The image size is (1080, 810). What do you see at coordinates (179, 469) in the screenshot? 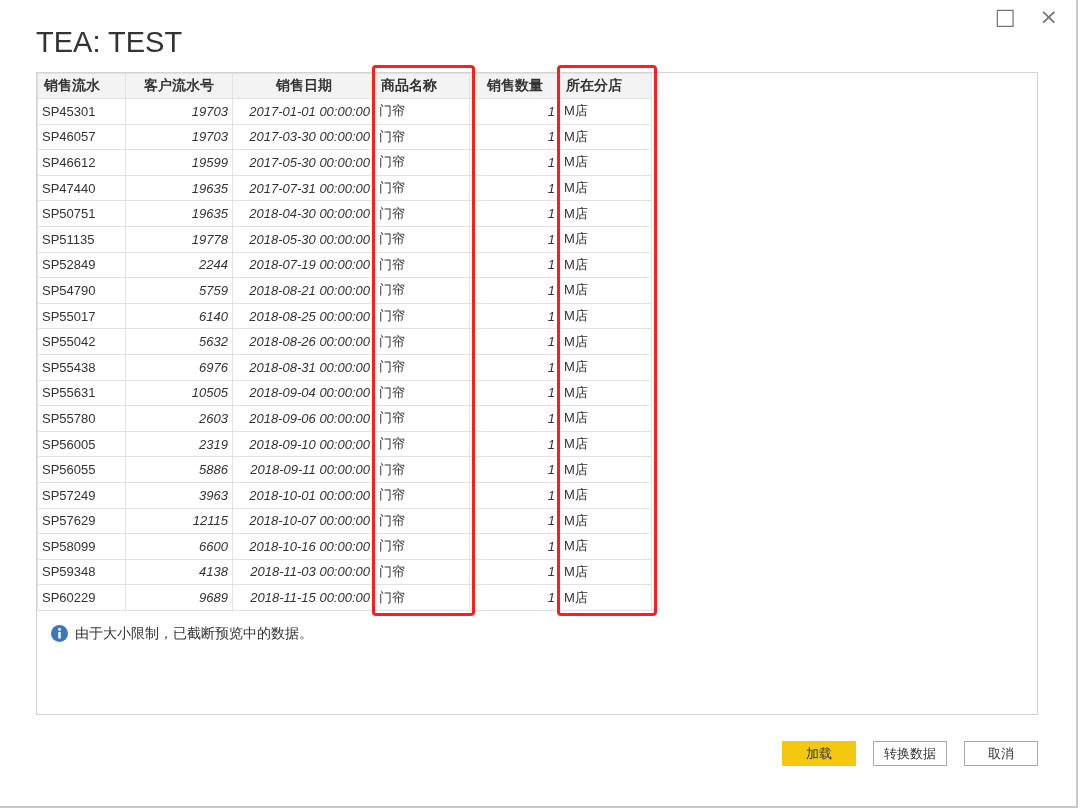
I see `table-cell: 5886` at bounding box center [179, 469].